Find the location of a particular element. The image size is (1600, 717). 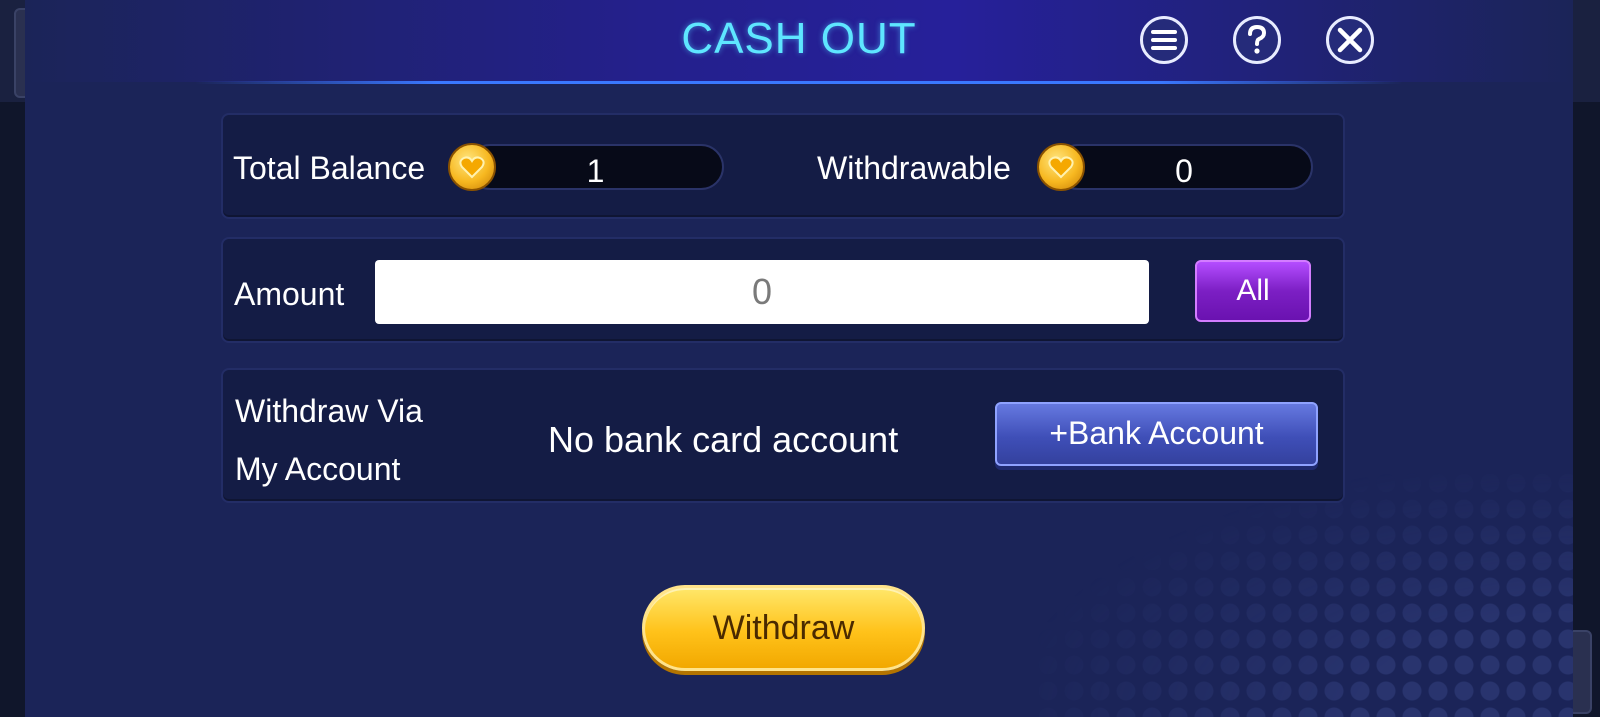

withdrawable-display: 0 is located at coordinates (1184, 167).